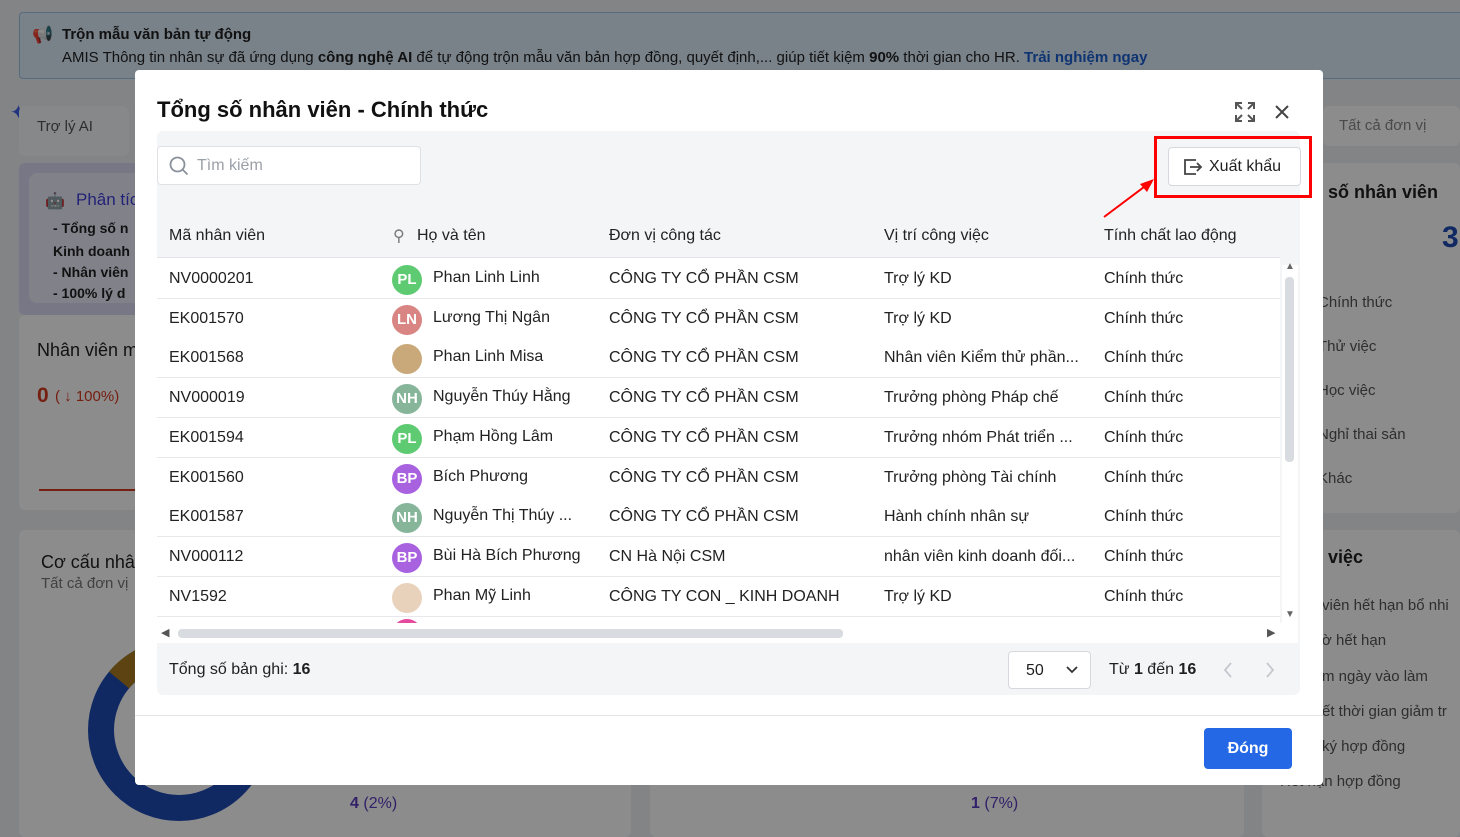 The height and width of the screenshot is (837, 1460). What do you see at coordinates (451, 236) in the screenshot?
I see `column-header-name: Họ và tên` at bounding box center [451, 236].